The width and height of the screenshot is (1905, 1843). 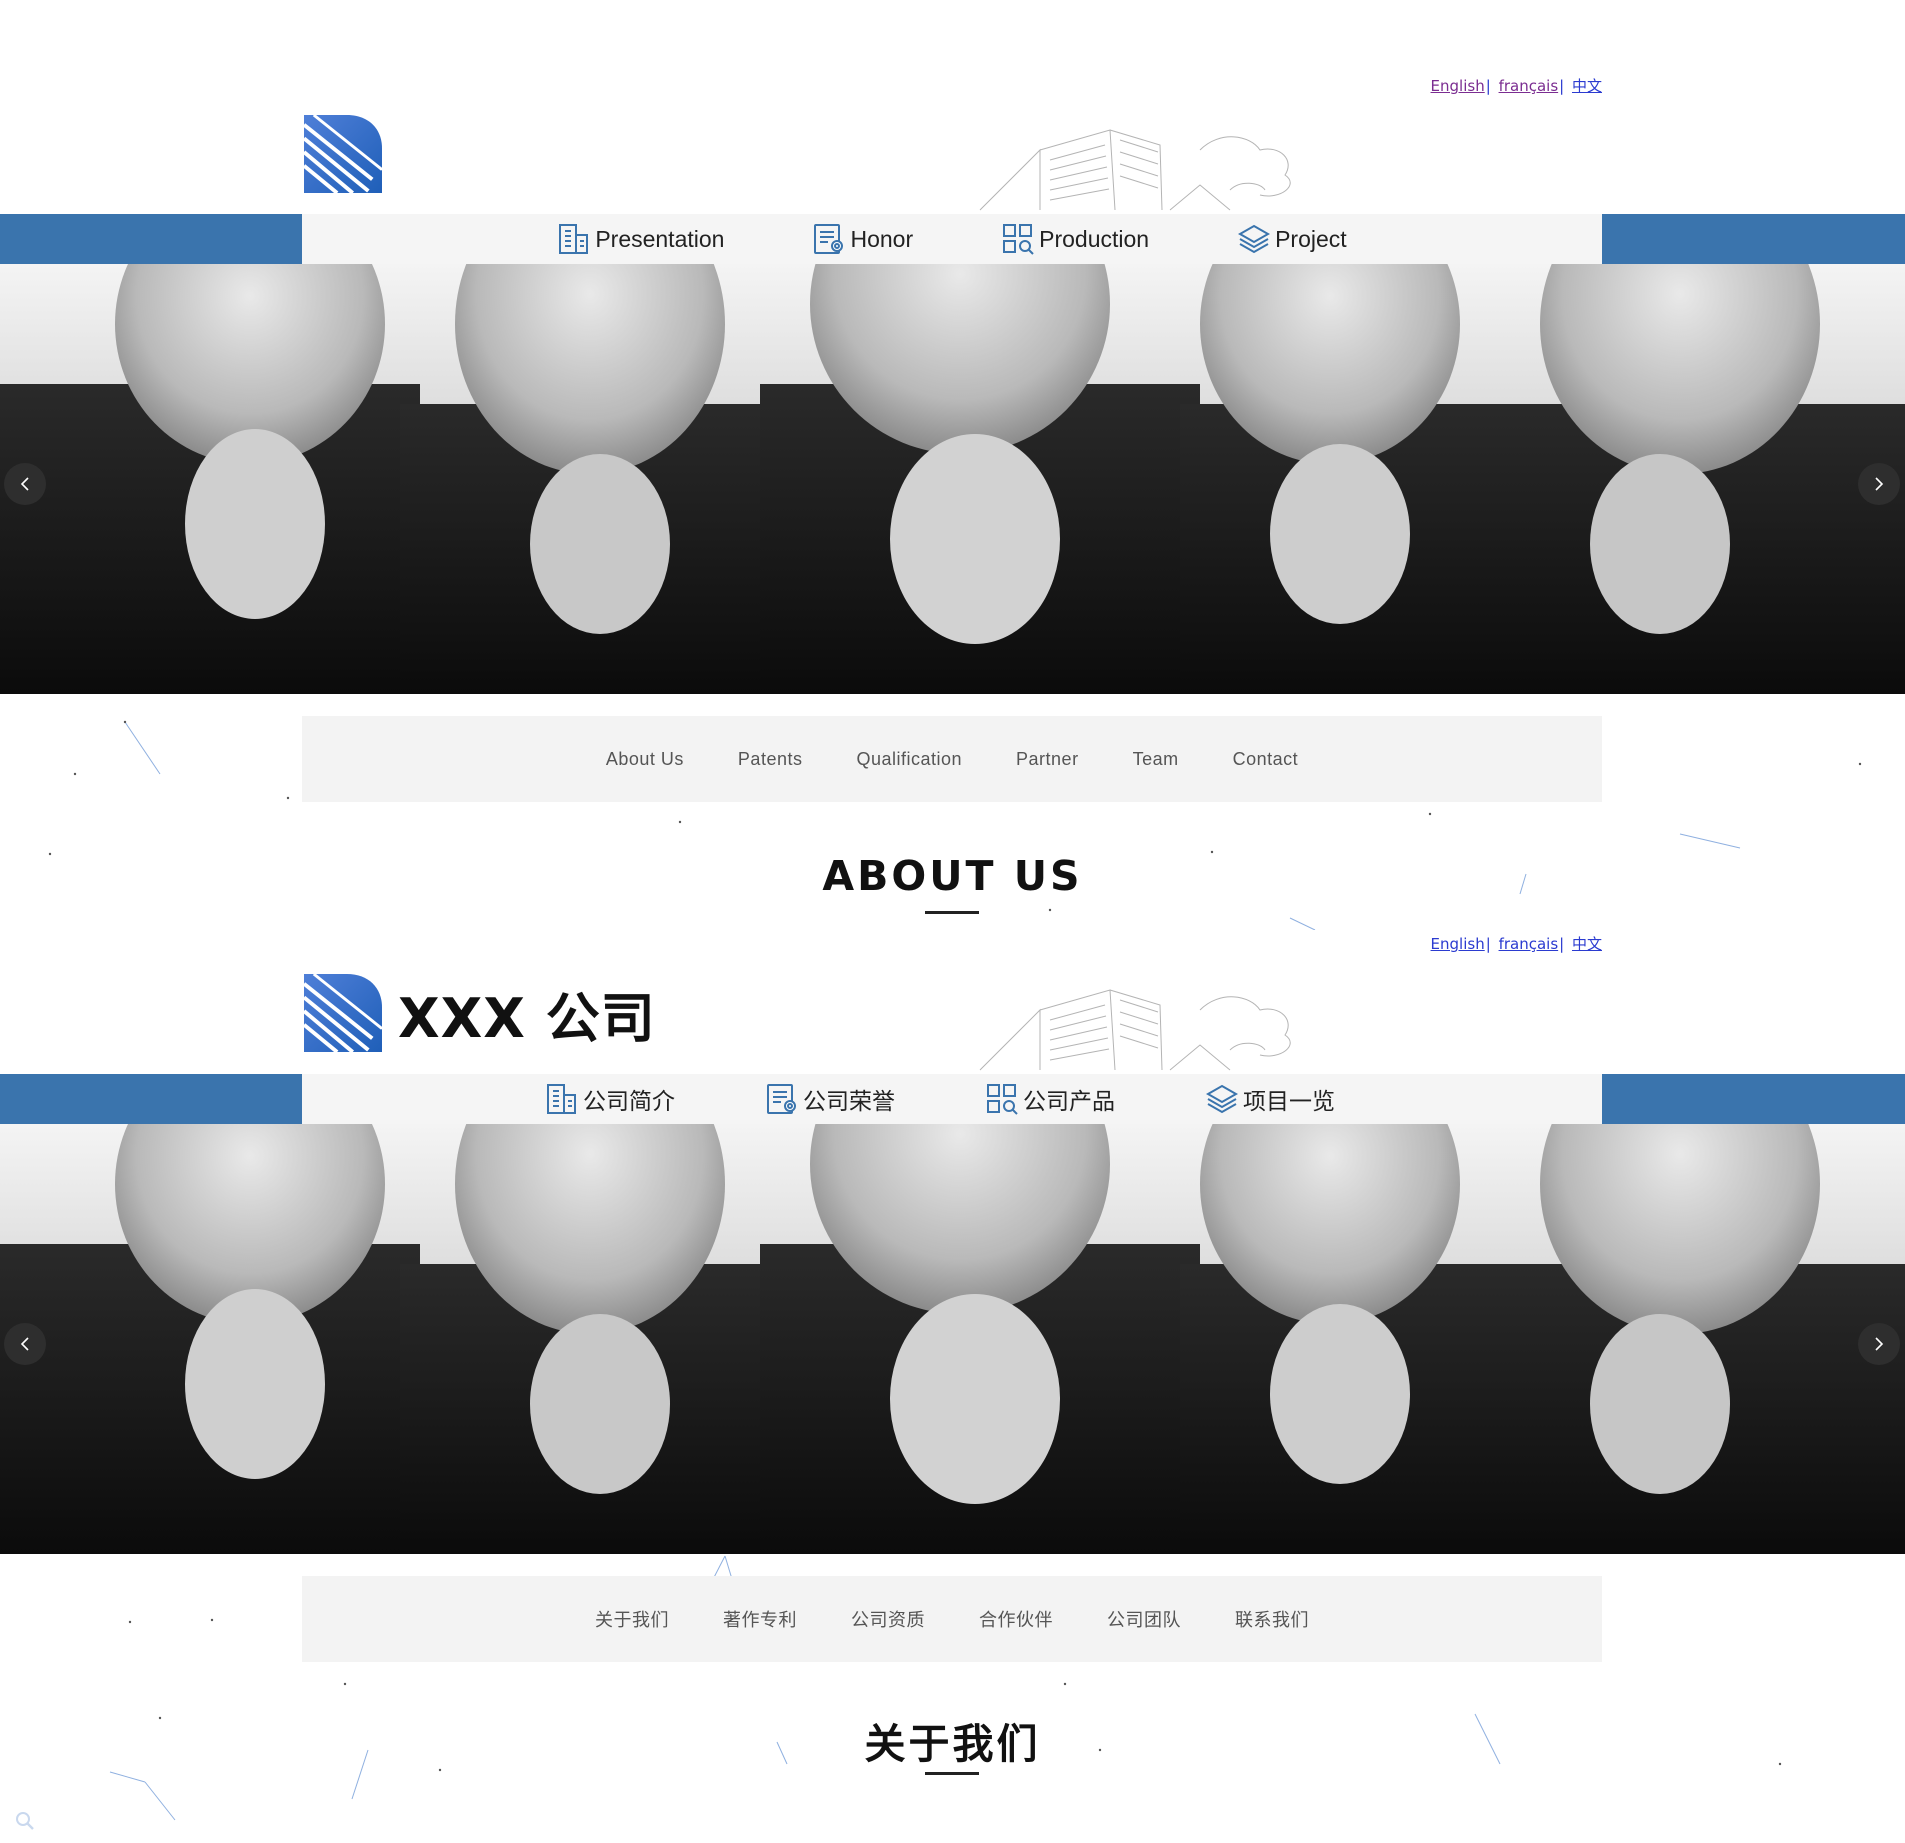 I want to click on company-name: XXX 公司, so click(x=527, y=1018).